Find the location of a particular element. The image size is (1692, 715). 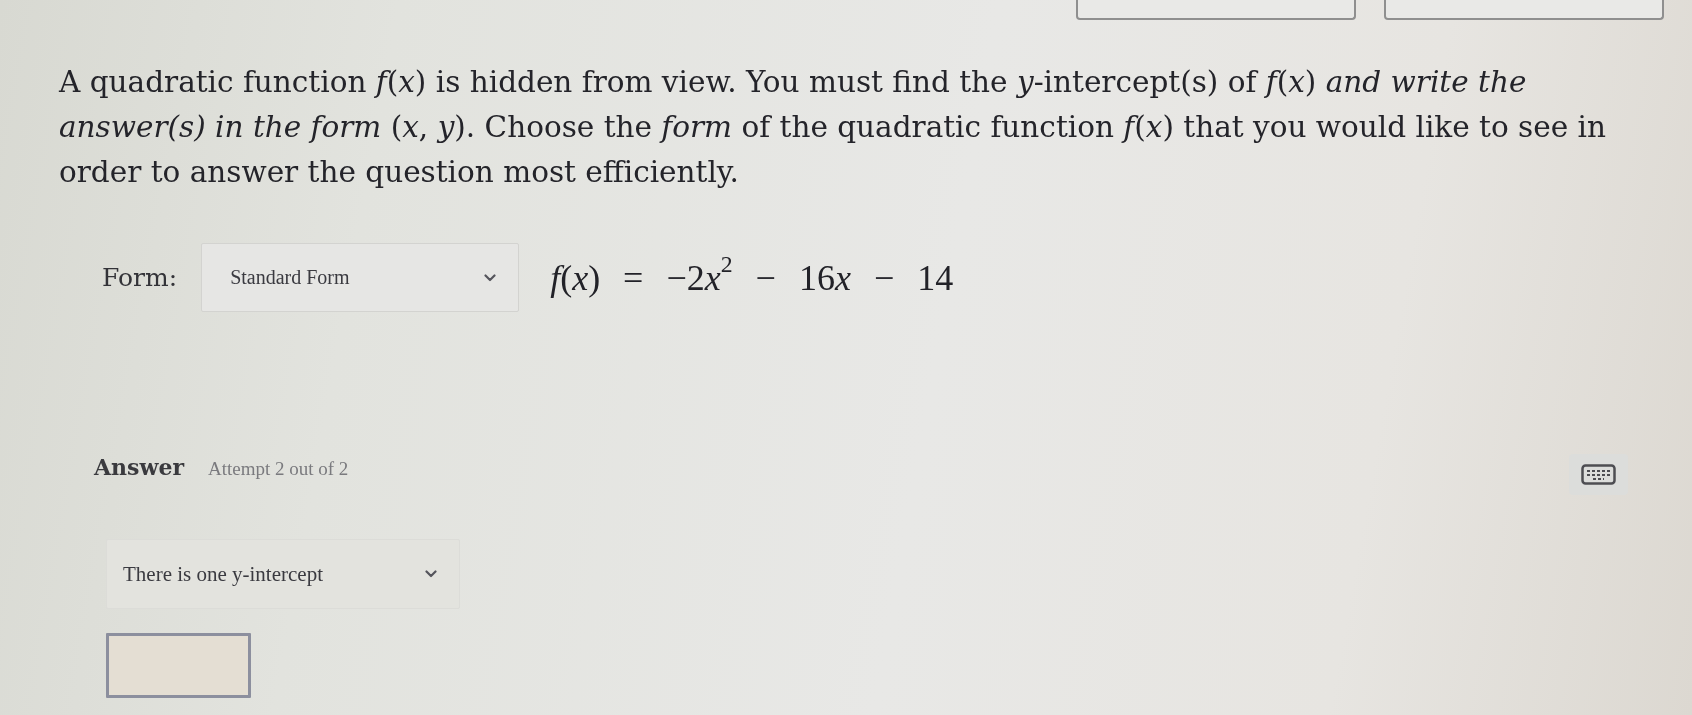

keyboard-icon is located at coordinates (1598, 474).